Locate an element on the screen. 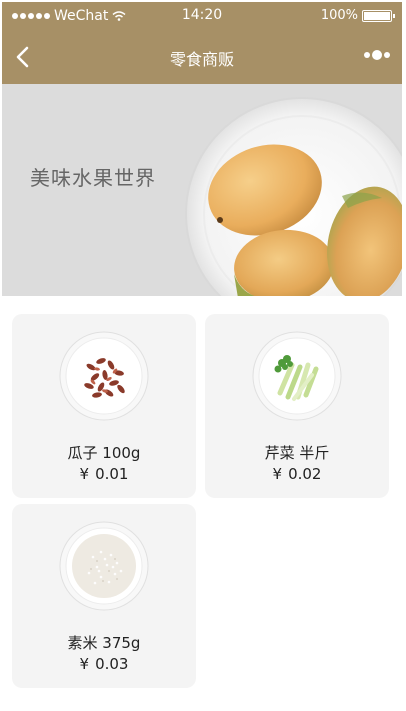 The height and width of the screenshot is (711, 406). rice-plate-icon is located at coordinates (104, 566).